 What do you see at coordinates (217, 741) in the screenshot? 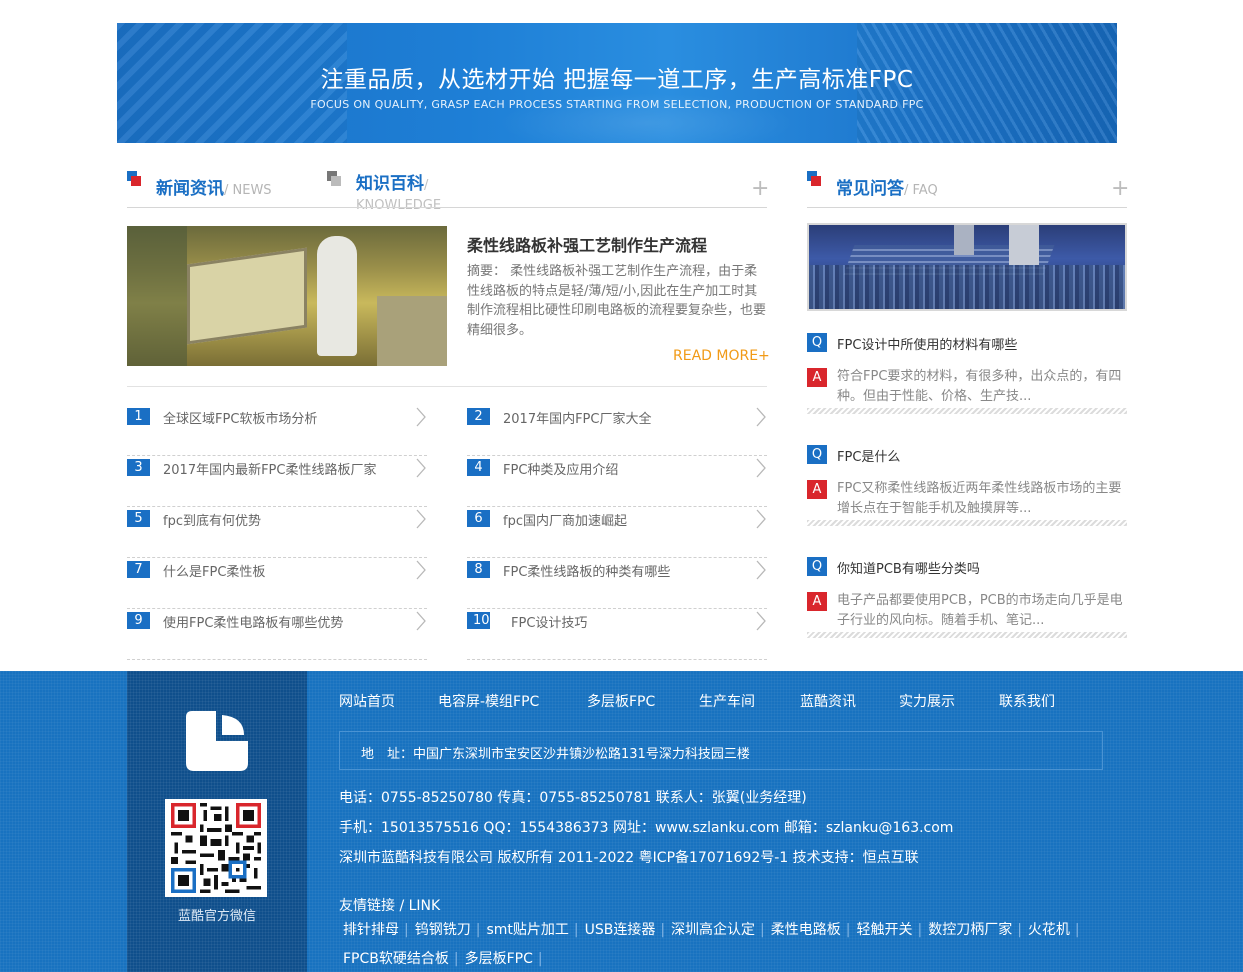
I see `company-logo-icon` at bounding box center [217, 741].